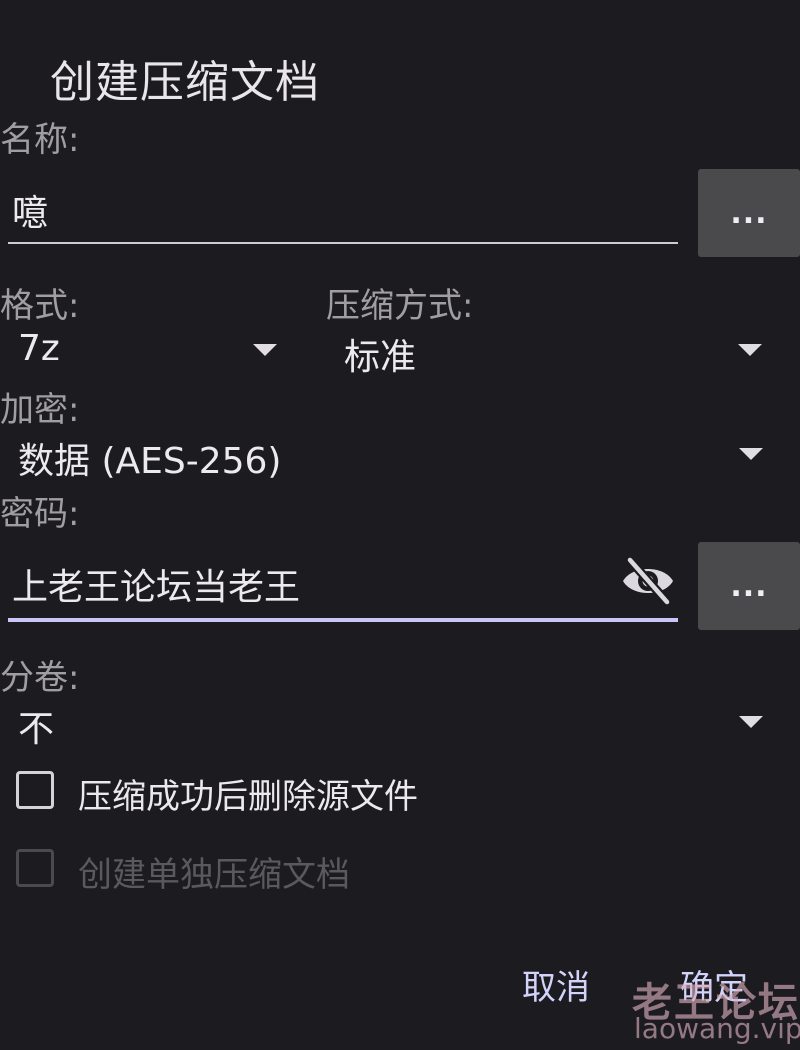  I want to click on watermark-url: laowang.vip, so click(717, 1028).